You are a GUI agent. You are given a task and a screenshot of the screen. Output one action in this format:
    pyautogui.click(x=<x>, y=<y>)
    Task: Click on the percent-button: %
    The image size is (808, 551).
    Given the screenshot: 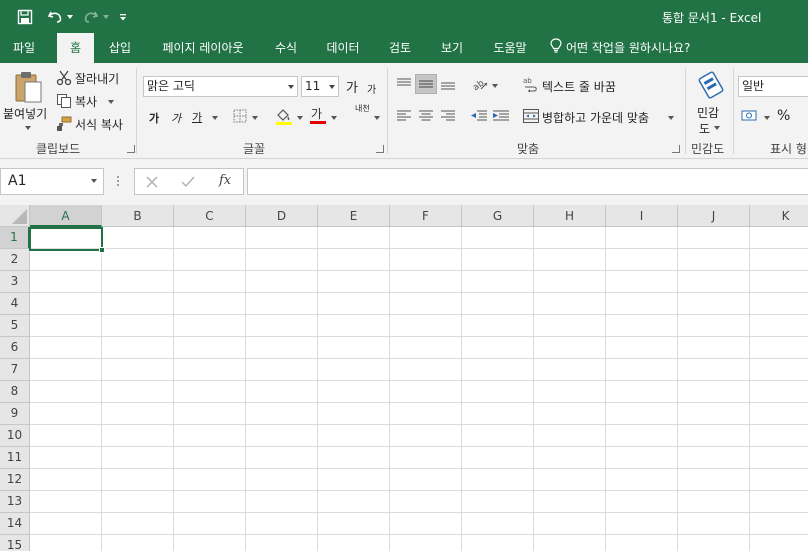 What is the action you would take?
    pyautogui.click(x=783, y=116)
    